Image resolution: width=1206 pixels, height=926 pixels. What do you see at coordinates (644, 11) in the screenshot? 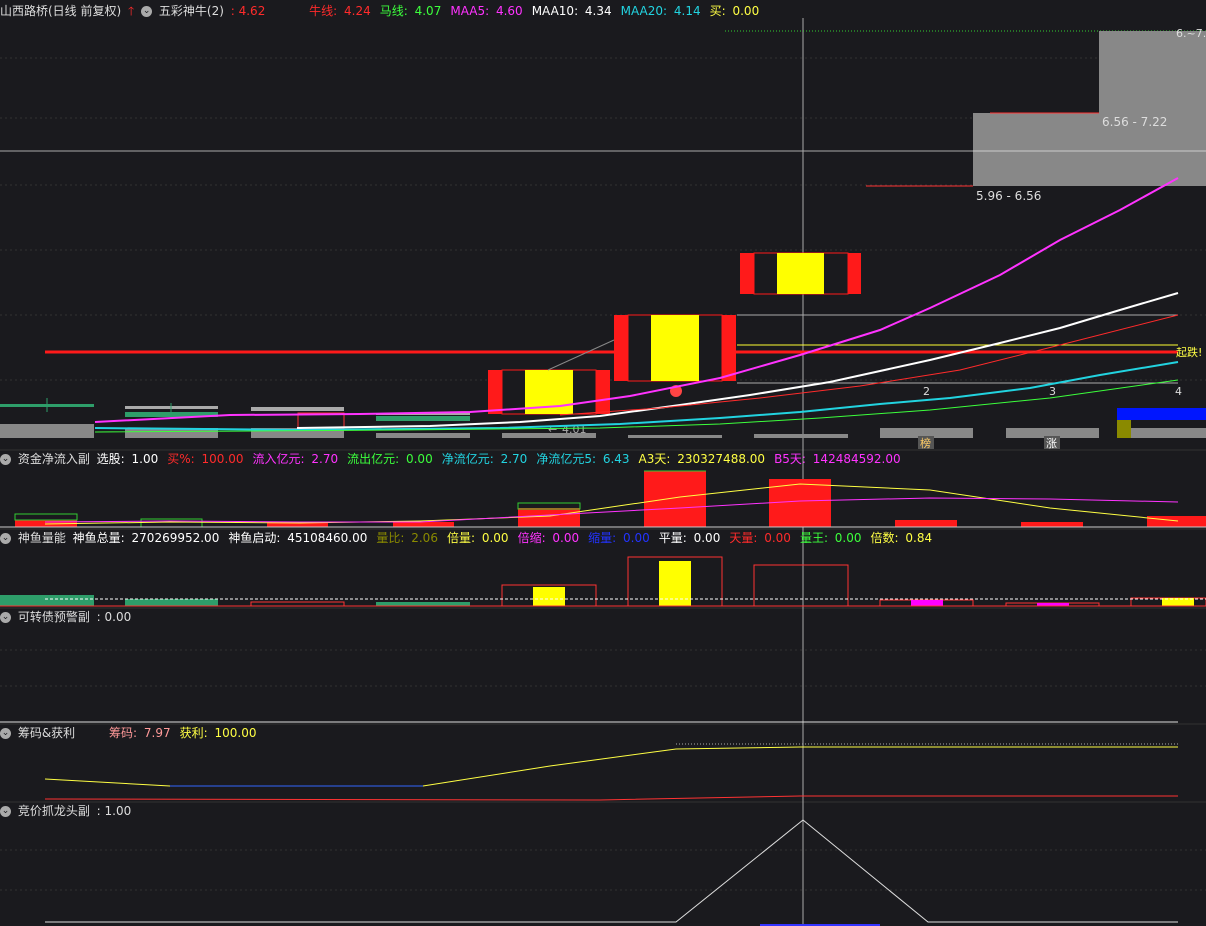
I see `indicator-label: MAA20:` at bounding box center [644, 11].